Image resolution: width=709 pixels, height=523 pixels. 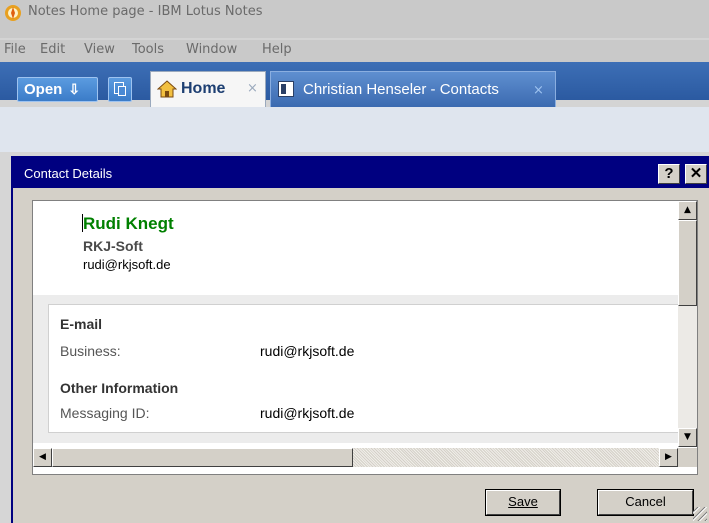 What do you see at coordinates (52, 49) in the screenshot?
I see `menu-edit: Edit` at bounding box center [52, 49].